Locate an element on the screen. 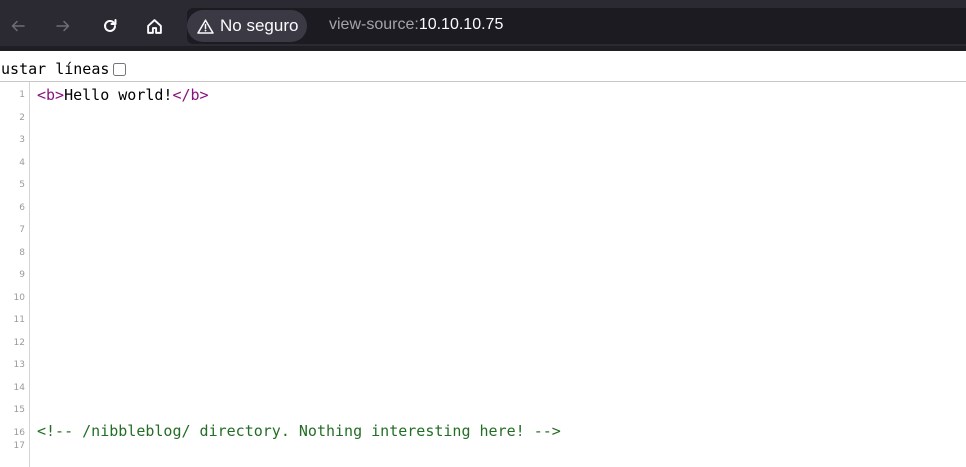 Image resolution: width=966 pixels, height=467 pixels. source-line: 6 is located at coordinates (483, 210).